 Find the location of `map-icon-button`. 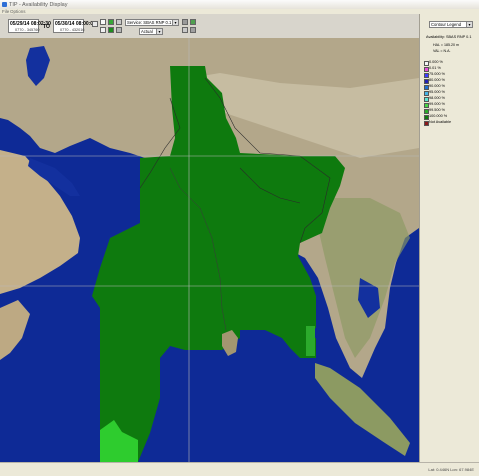

map-icon-button is located at coordinates (103, 22).